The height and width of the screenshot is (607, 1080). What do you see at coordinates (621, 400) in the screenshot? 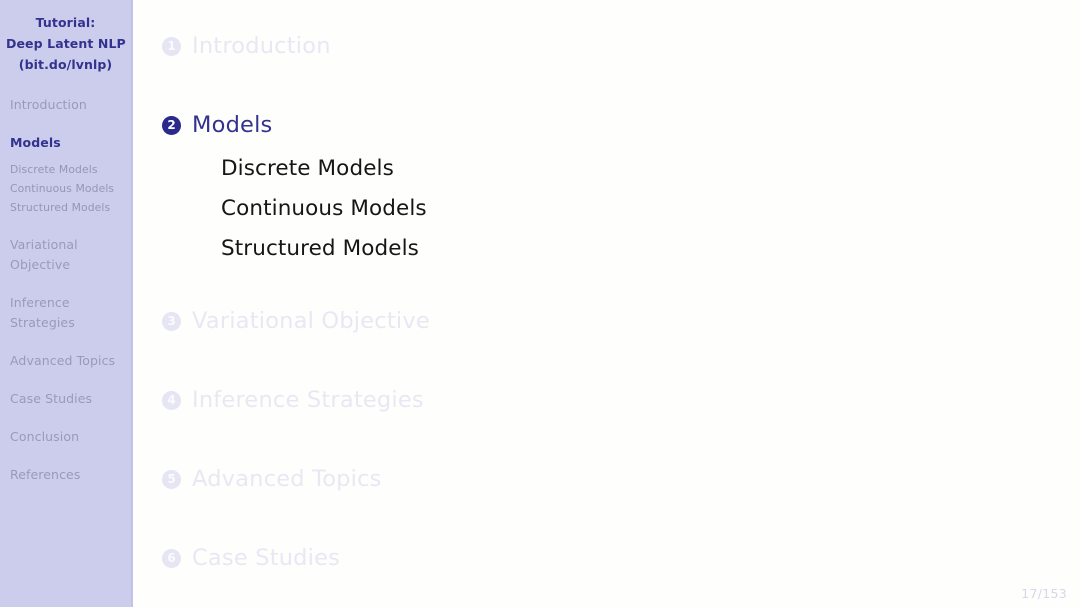
I see `toc-entry-inference-strategies: 4 Inference Strategies` at bounding box center [621, 400].